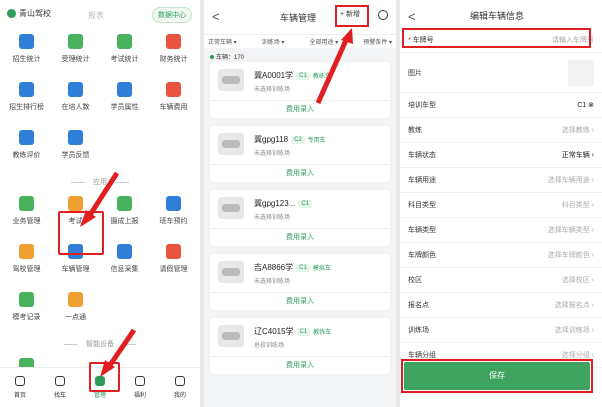 This screenshot has height=407, width=602. What do you see at coordinates (271, 139) in the screenshot?
I see `plate-text: 冀gpg118` at bounding box center [271, 139].